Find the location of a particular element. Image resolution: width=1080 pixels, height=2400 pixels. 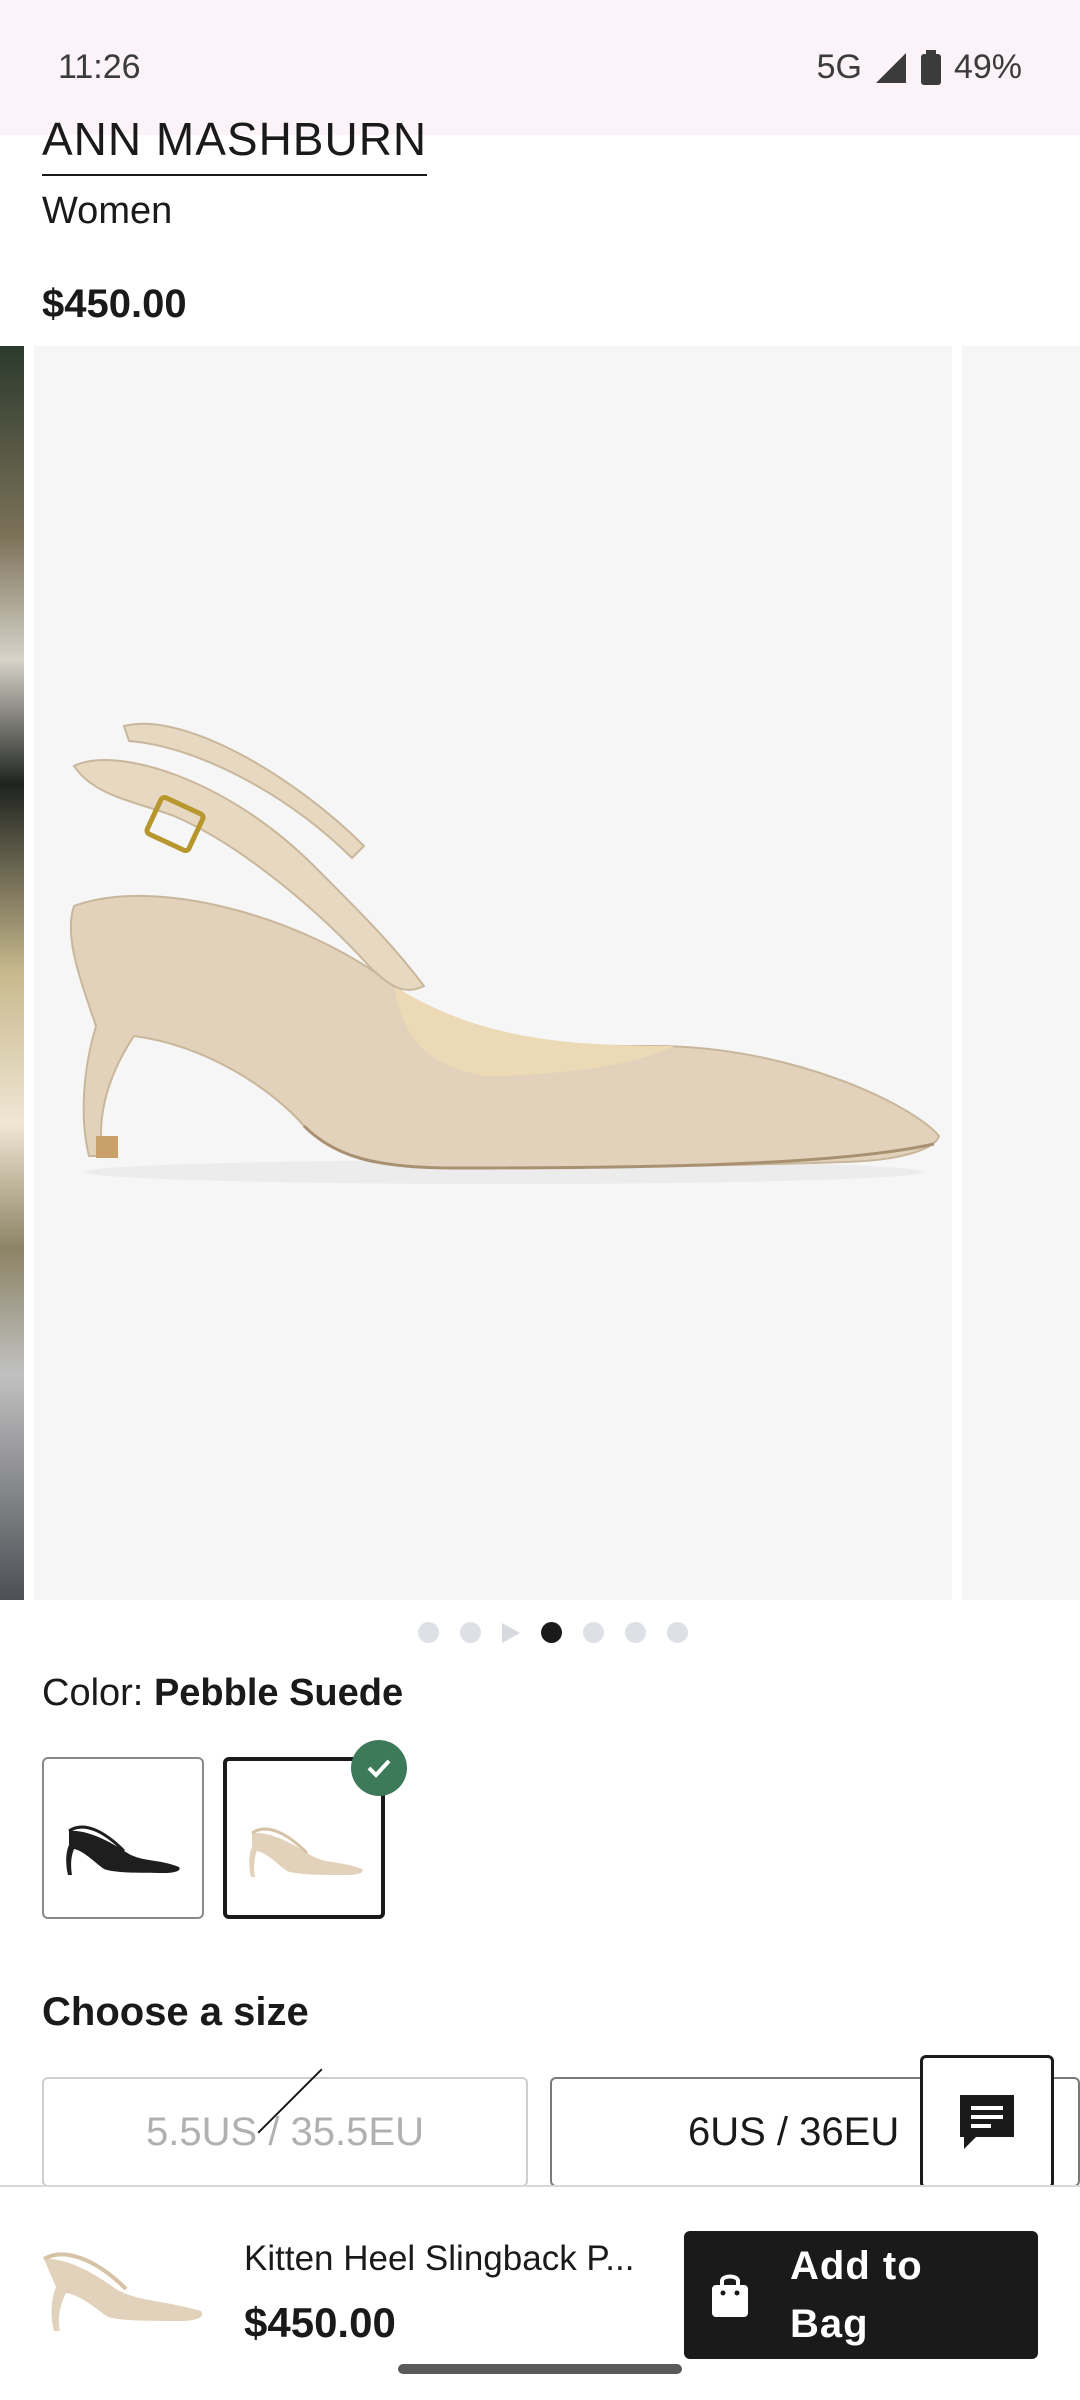

home-indicator is located at coordinates (540, 2369).